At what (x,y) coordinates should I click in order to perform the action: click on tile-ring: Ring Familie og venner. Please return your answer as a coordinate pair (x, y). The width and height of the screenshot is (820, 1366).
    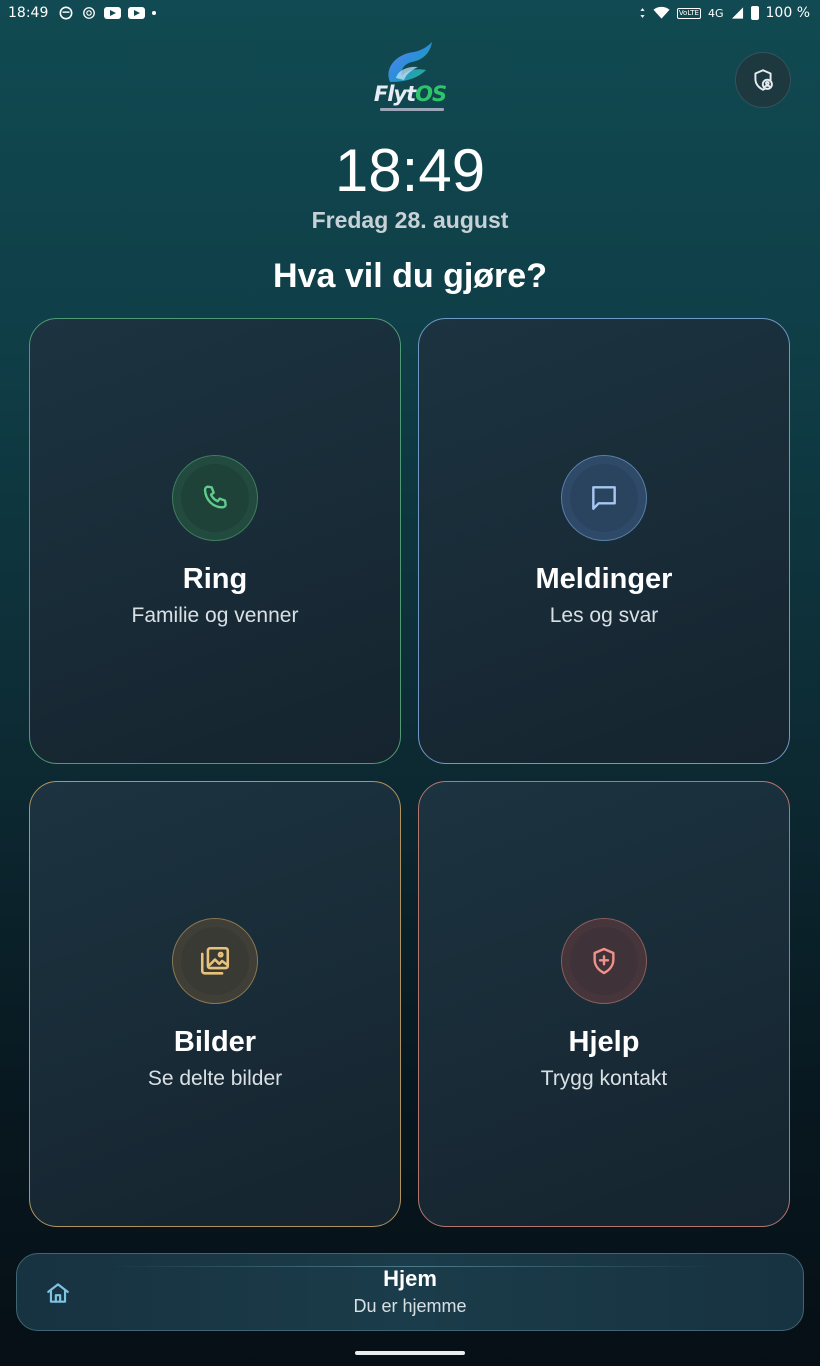
    Looking at the image, I should click on (215, 541).